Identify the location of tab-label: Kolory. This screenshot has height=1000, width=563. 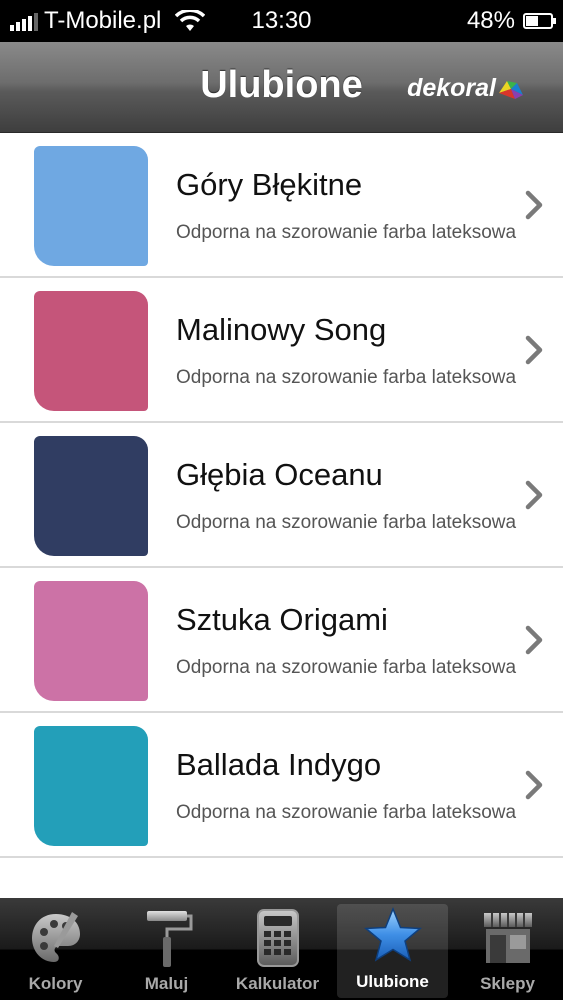
(55, 983).